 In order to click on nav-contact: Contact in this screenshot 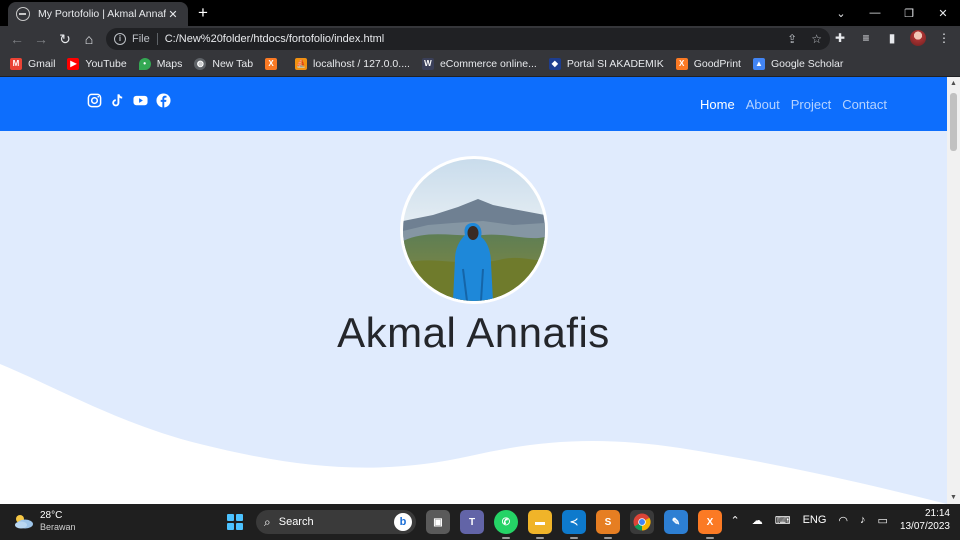, I will do `click(864, 104)`.